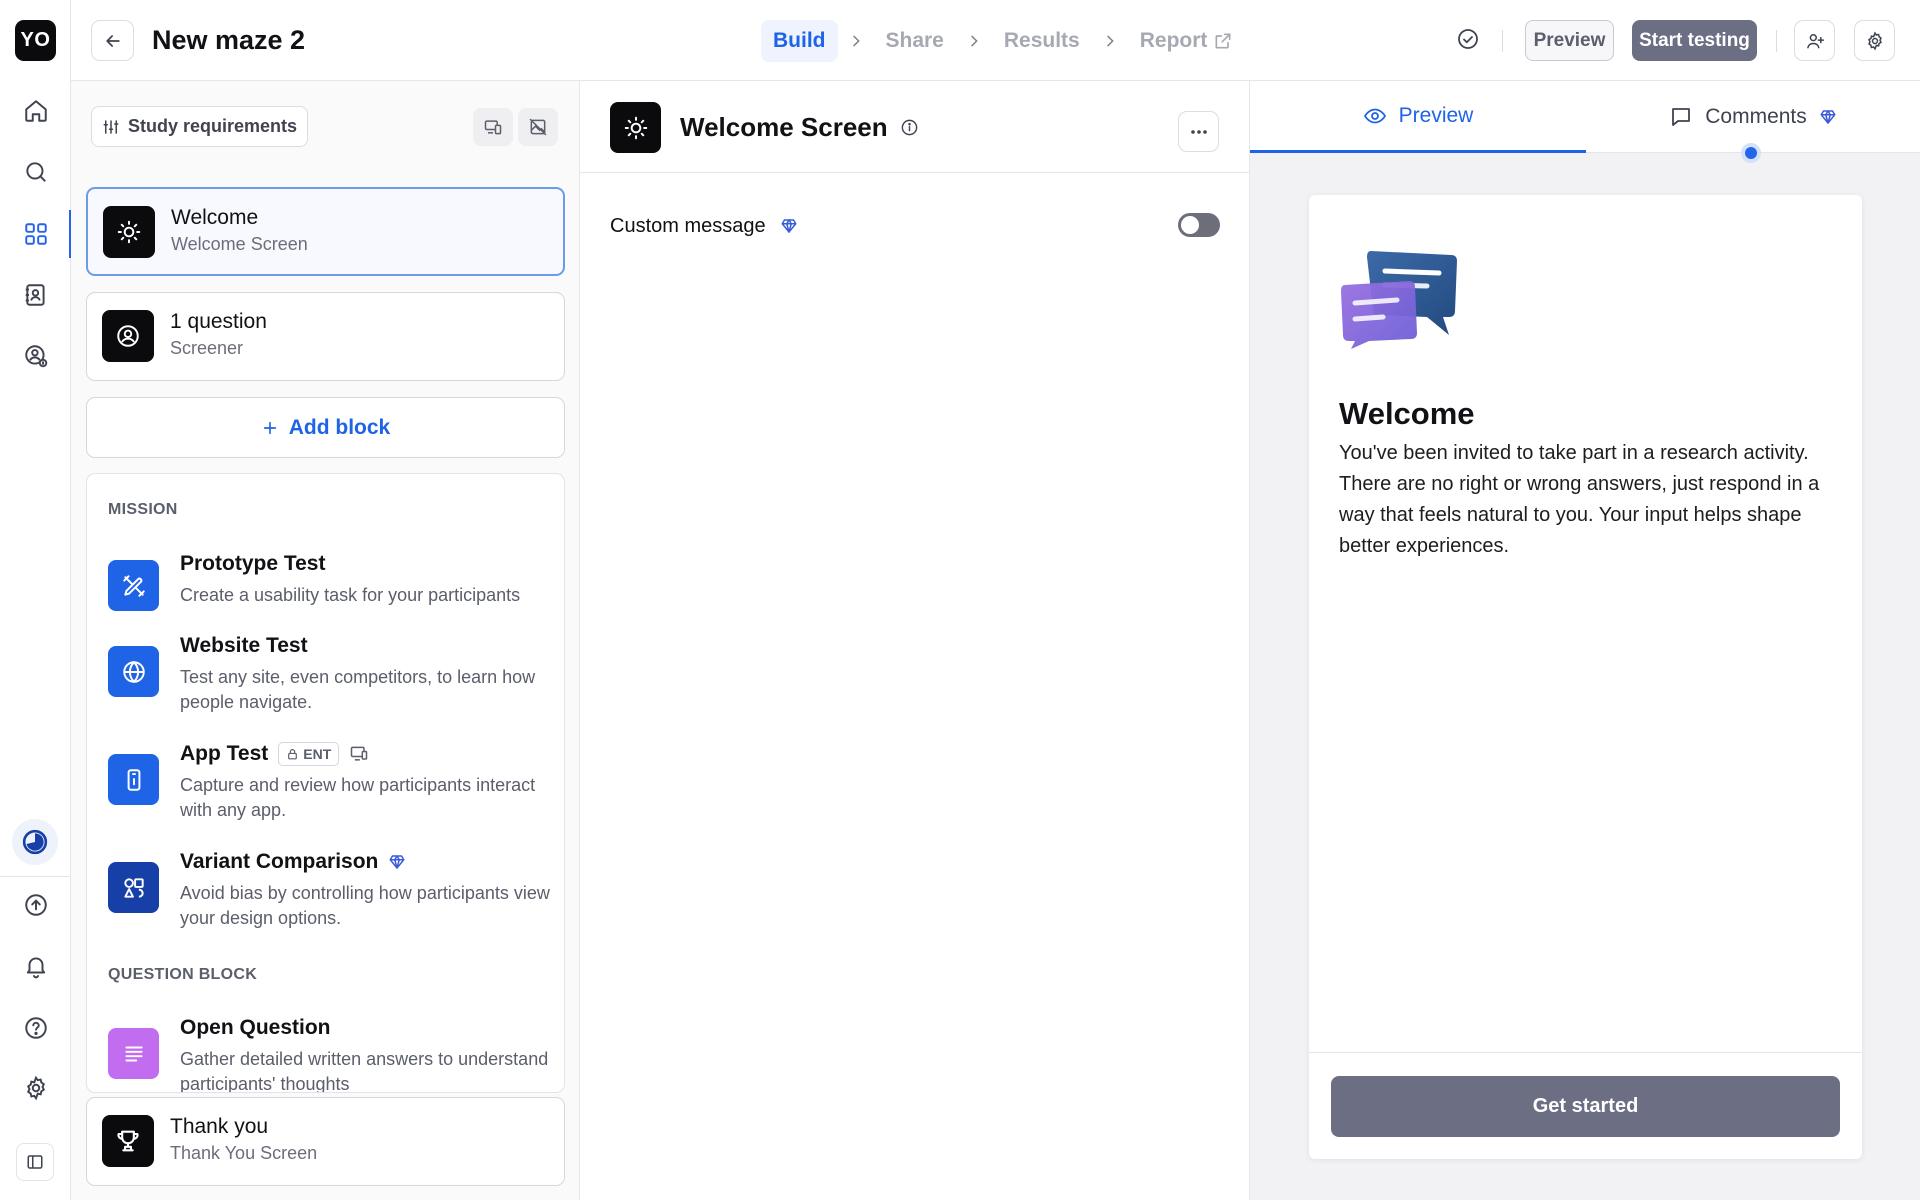 The width and height of the screenshot is (1920, 1200). Describe the element at coordinates (915, 226) in the screenshot. I see `custom-message-row: Custom message` at that location.